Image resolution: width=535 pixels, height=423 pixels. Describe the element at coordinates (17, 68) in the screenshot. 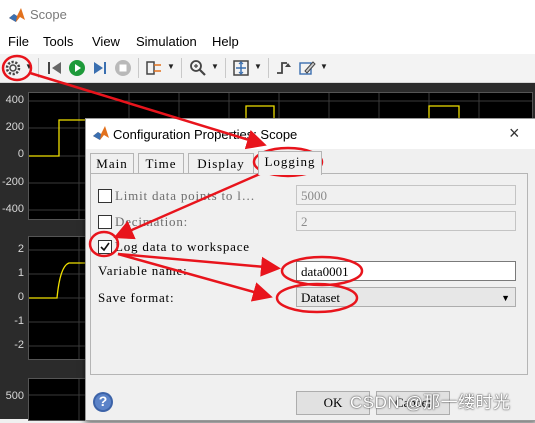

I see `highlight-gear-circle` at that location.